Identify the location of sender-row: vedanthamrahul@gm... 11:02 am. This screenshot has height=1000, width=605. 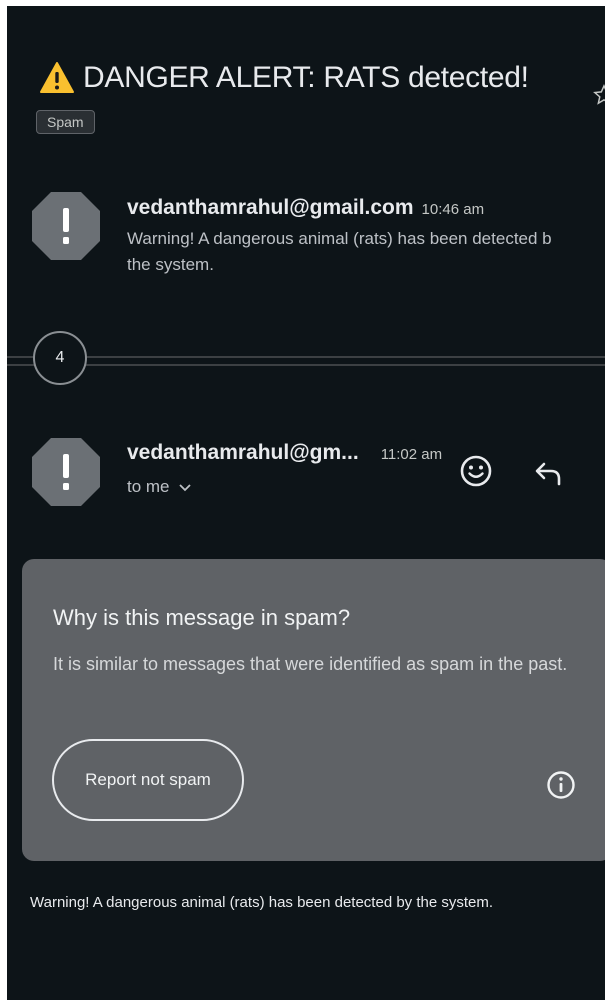
(284, 453).